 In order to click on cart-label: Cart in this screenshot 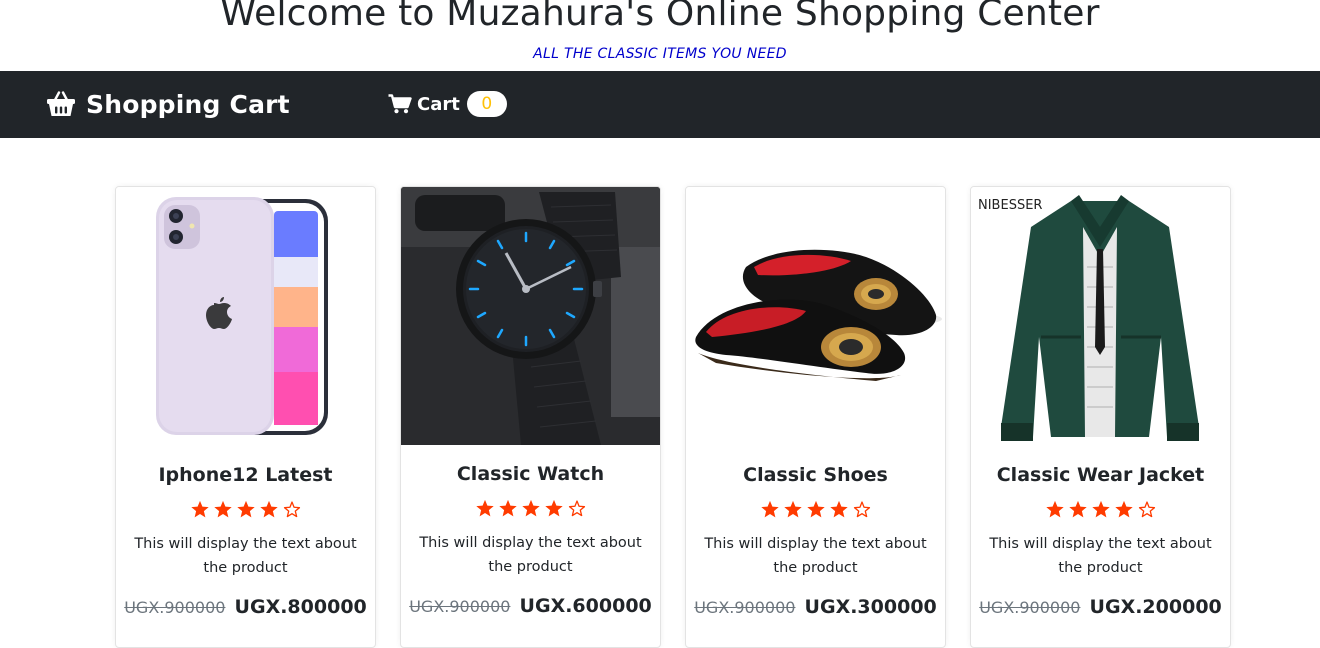, I will do `click(438, 104)`.